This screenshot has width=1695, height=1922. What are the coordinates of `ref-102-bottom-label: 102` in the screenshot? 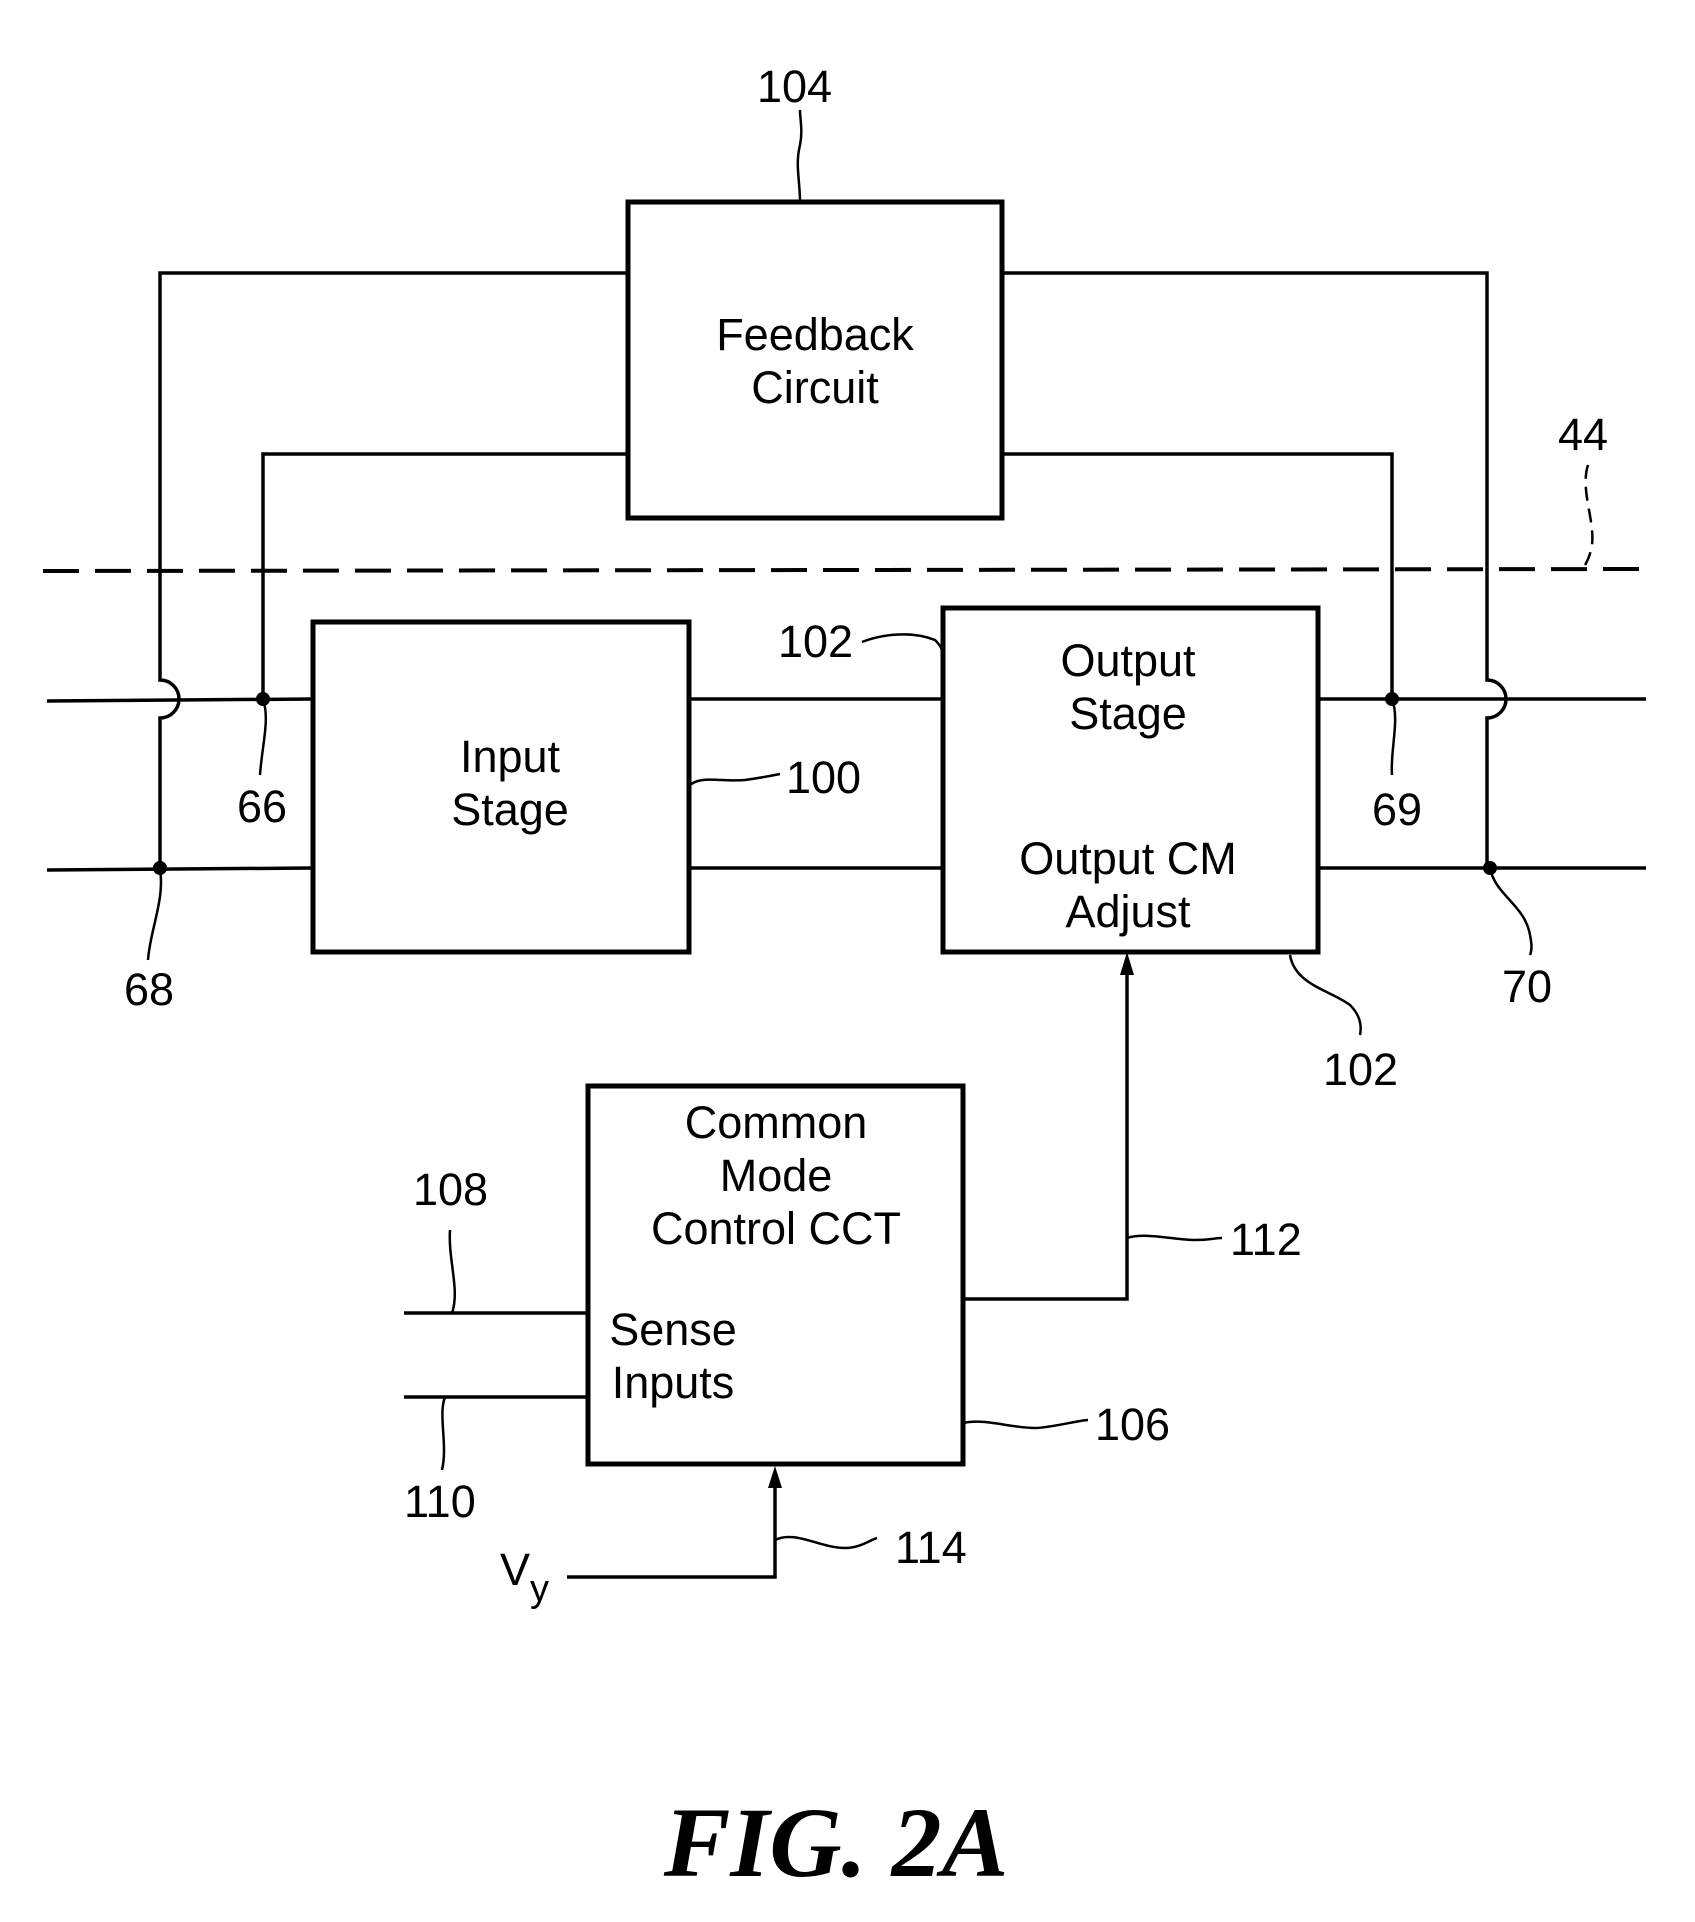 It's located at (1360, 1069).